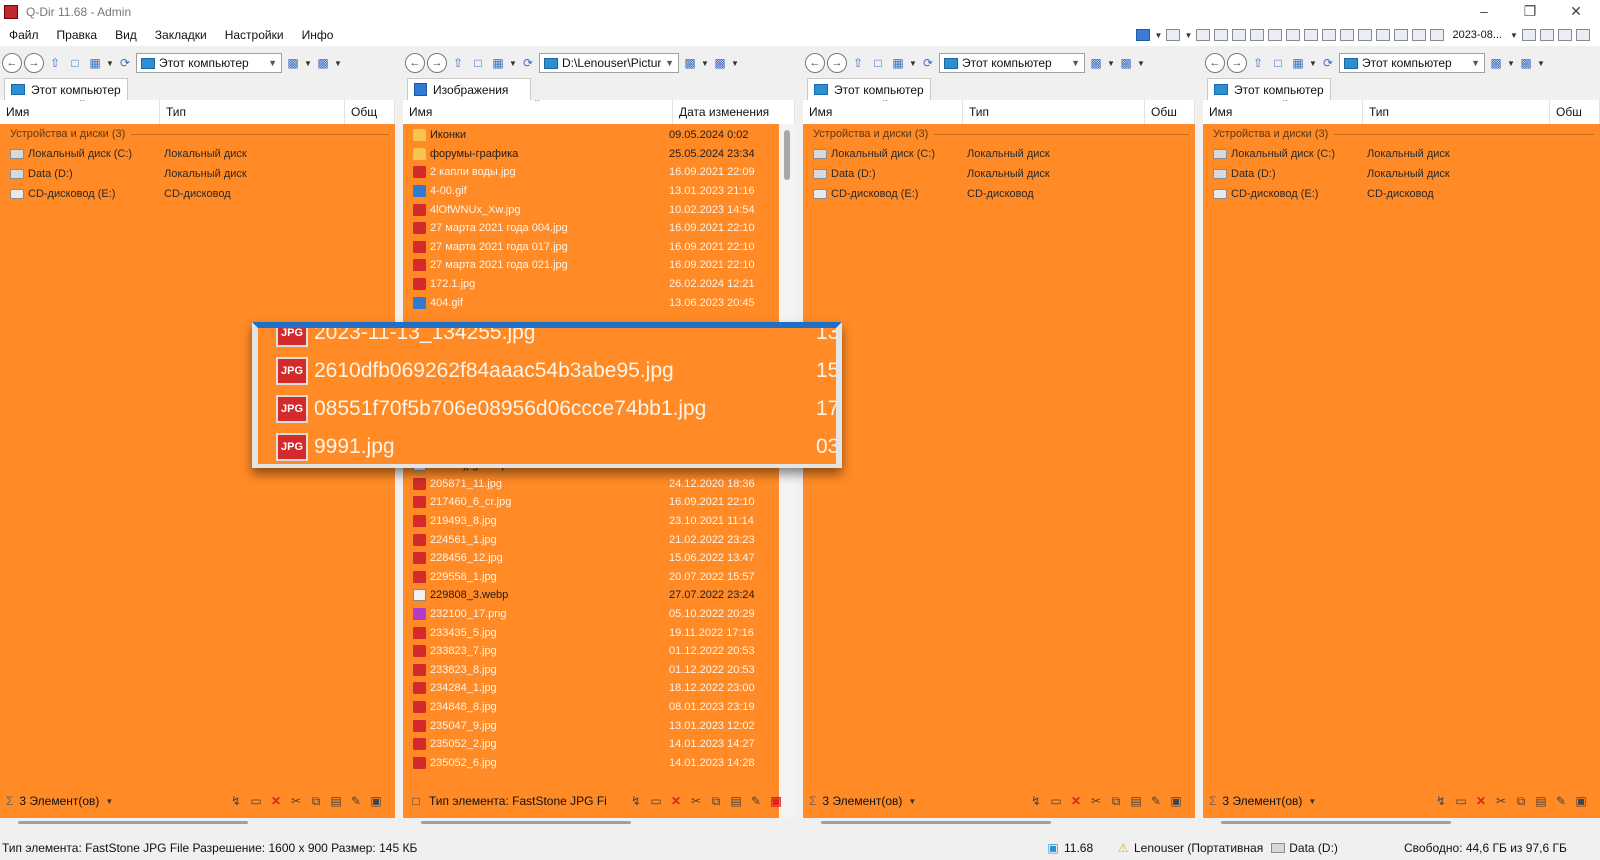 This screenshot has height=860, width=1600. What do you see at coordinates (599, 284) in the screenshot?
I see `list-item: 172.1.jpg 26.02.2024 12:21` at bounding box center [599, 284].